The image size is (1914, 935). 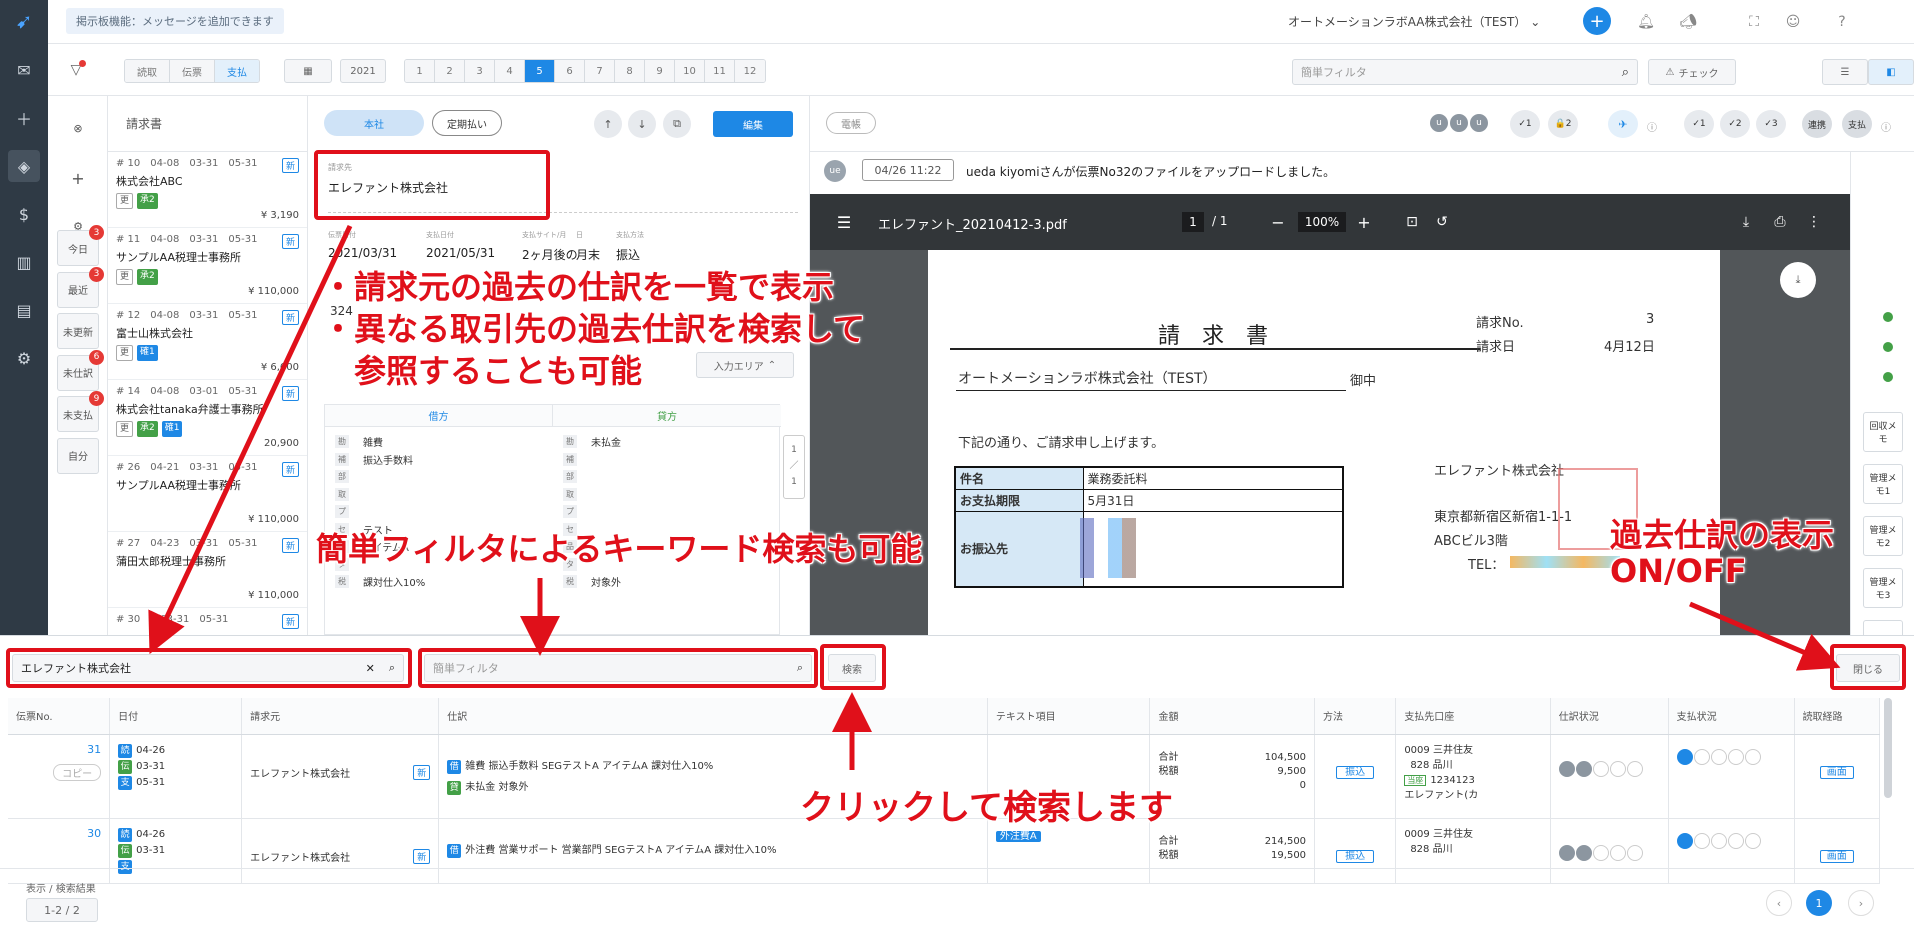 What do you see at coordinates (1355, 716) in the screenshot?
I see `column-header: 方法` at bounding box center [1355, 716].